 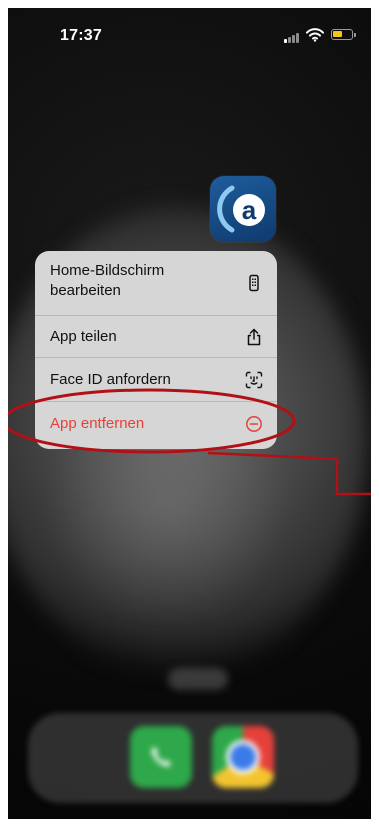 I want to click on share-icon, so click(x=254, y=337).